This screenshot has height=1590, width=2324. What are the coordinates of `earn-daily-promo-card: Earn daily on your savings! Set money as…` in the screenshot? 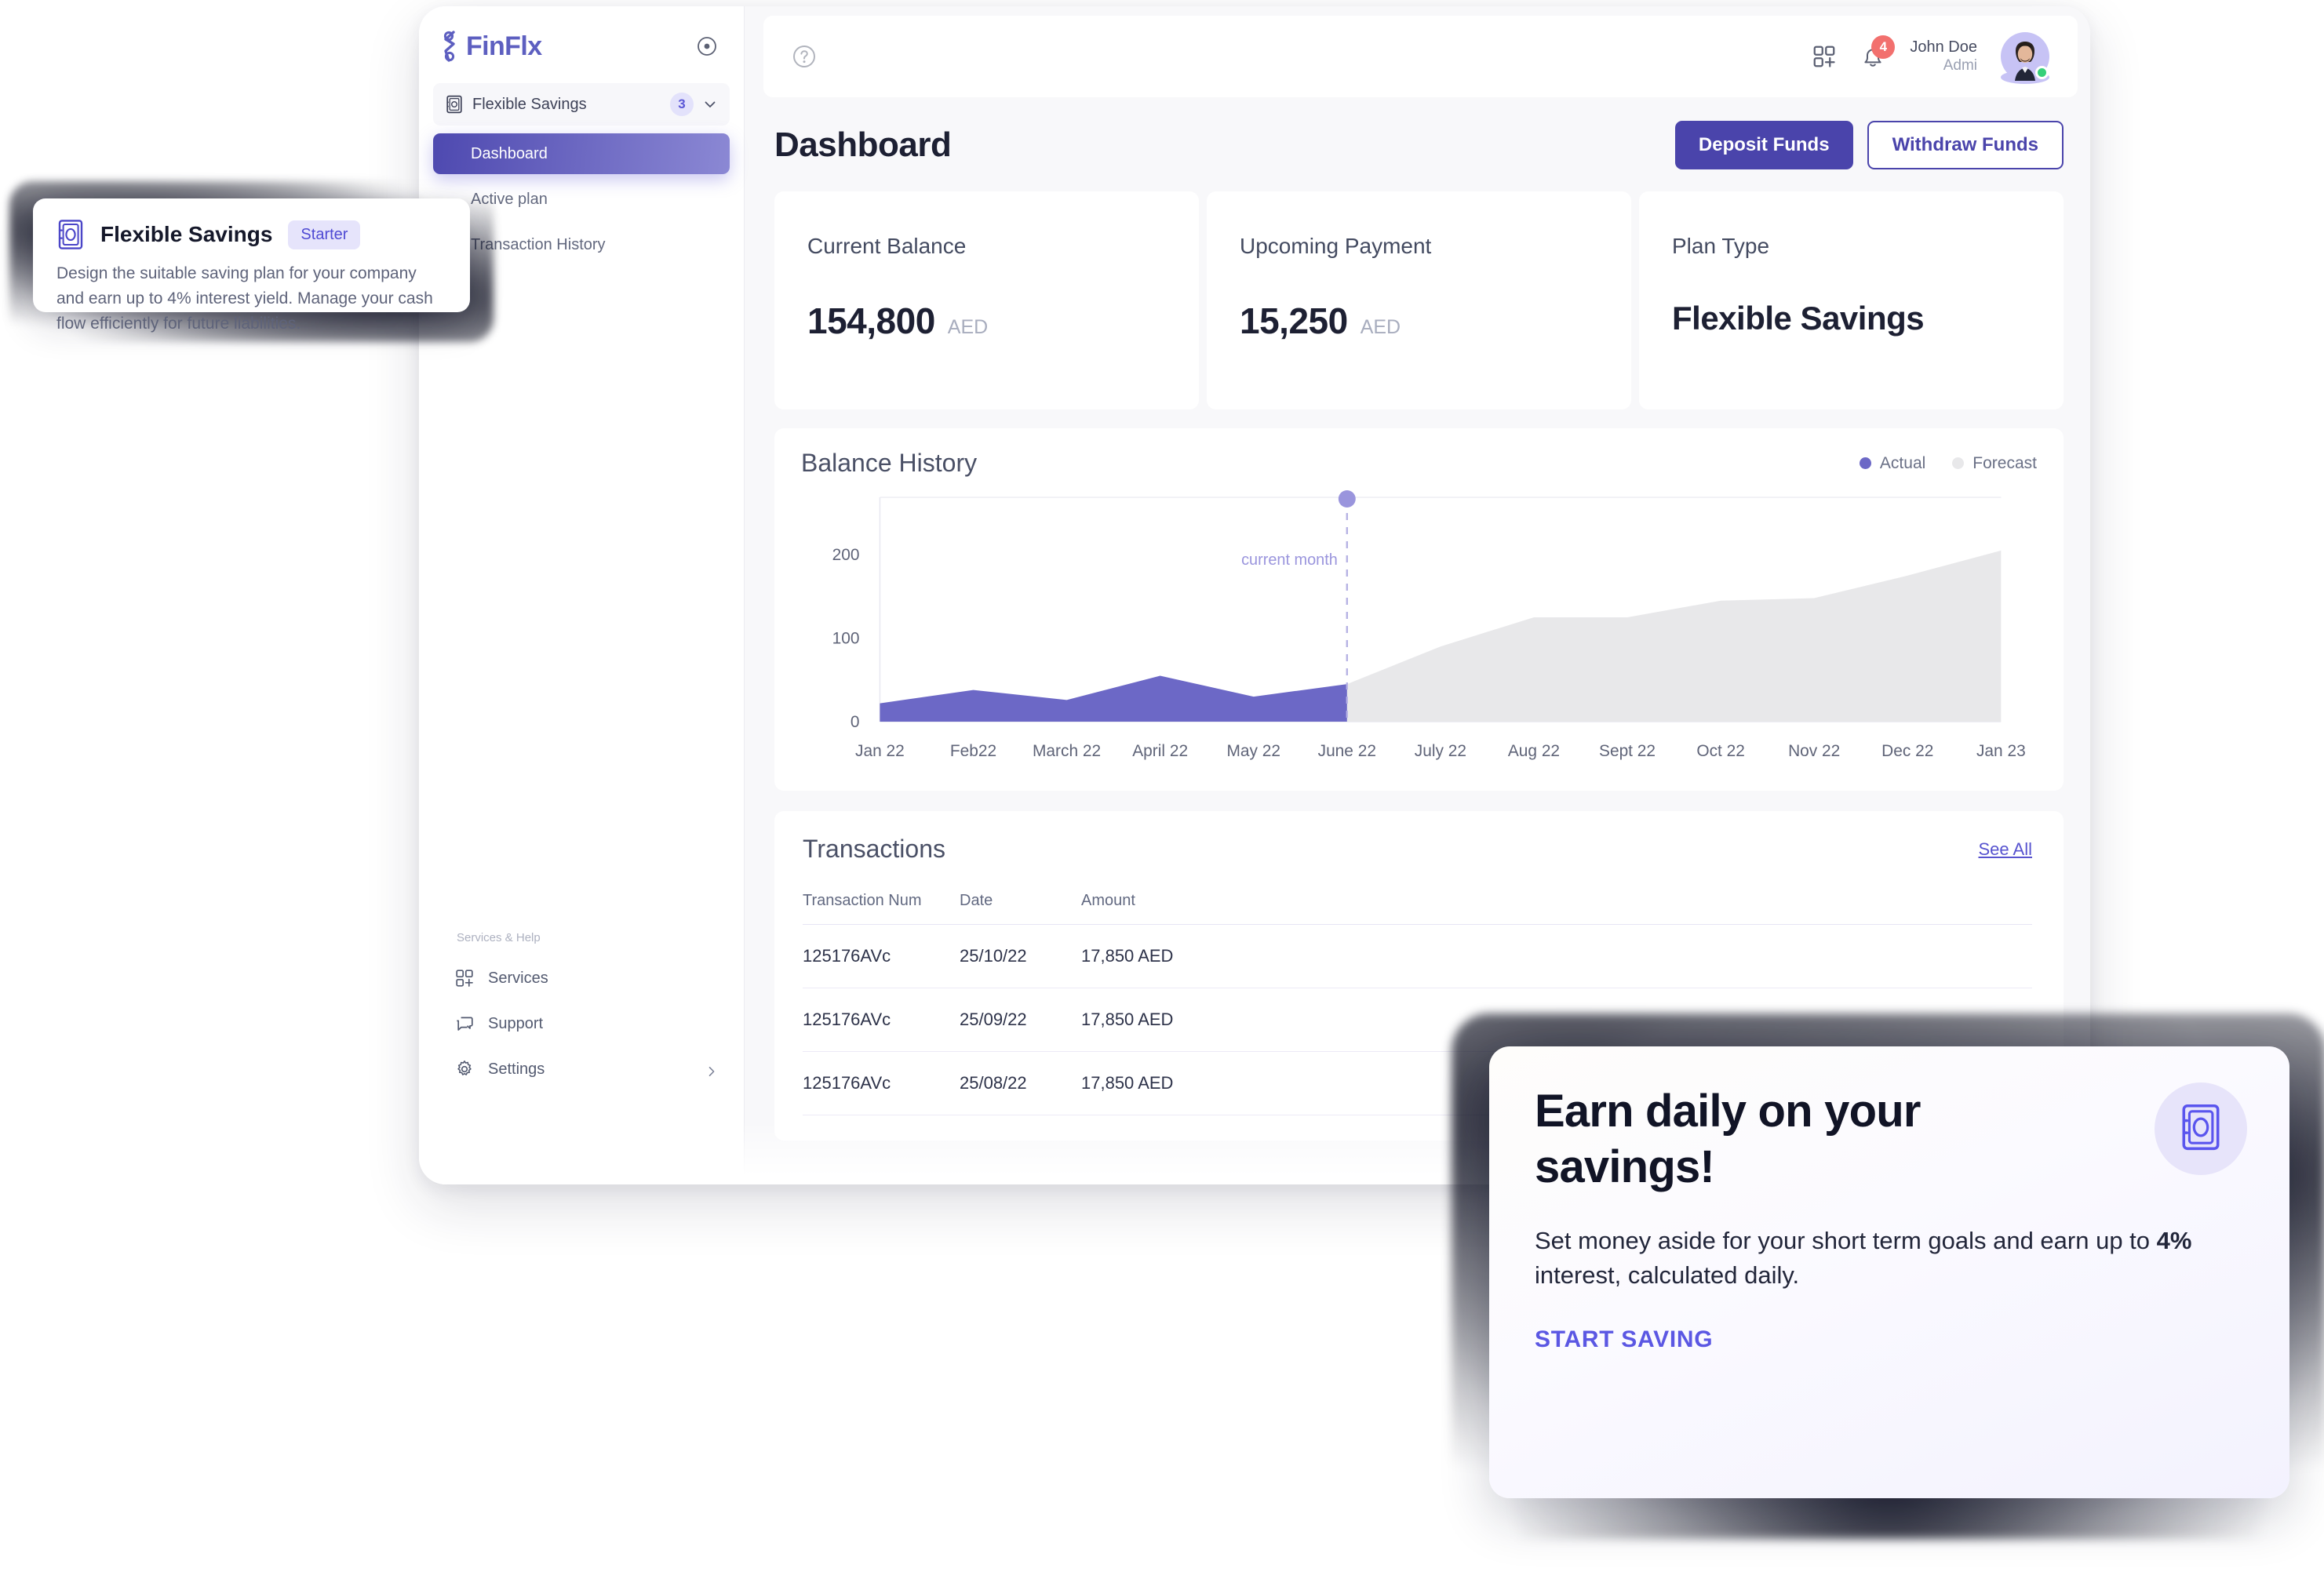 It's located at (1888, 1276).